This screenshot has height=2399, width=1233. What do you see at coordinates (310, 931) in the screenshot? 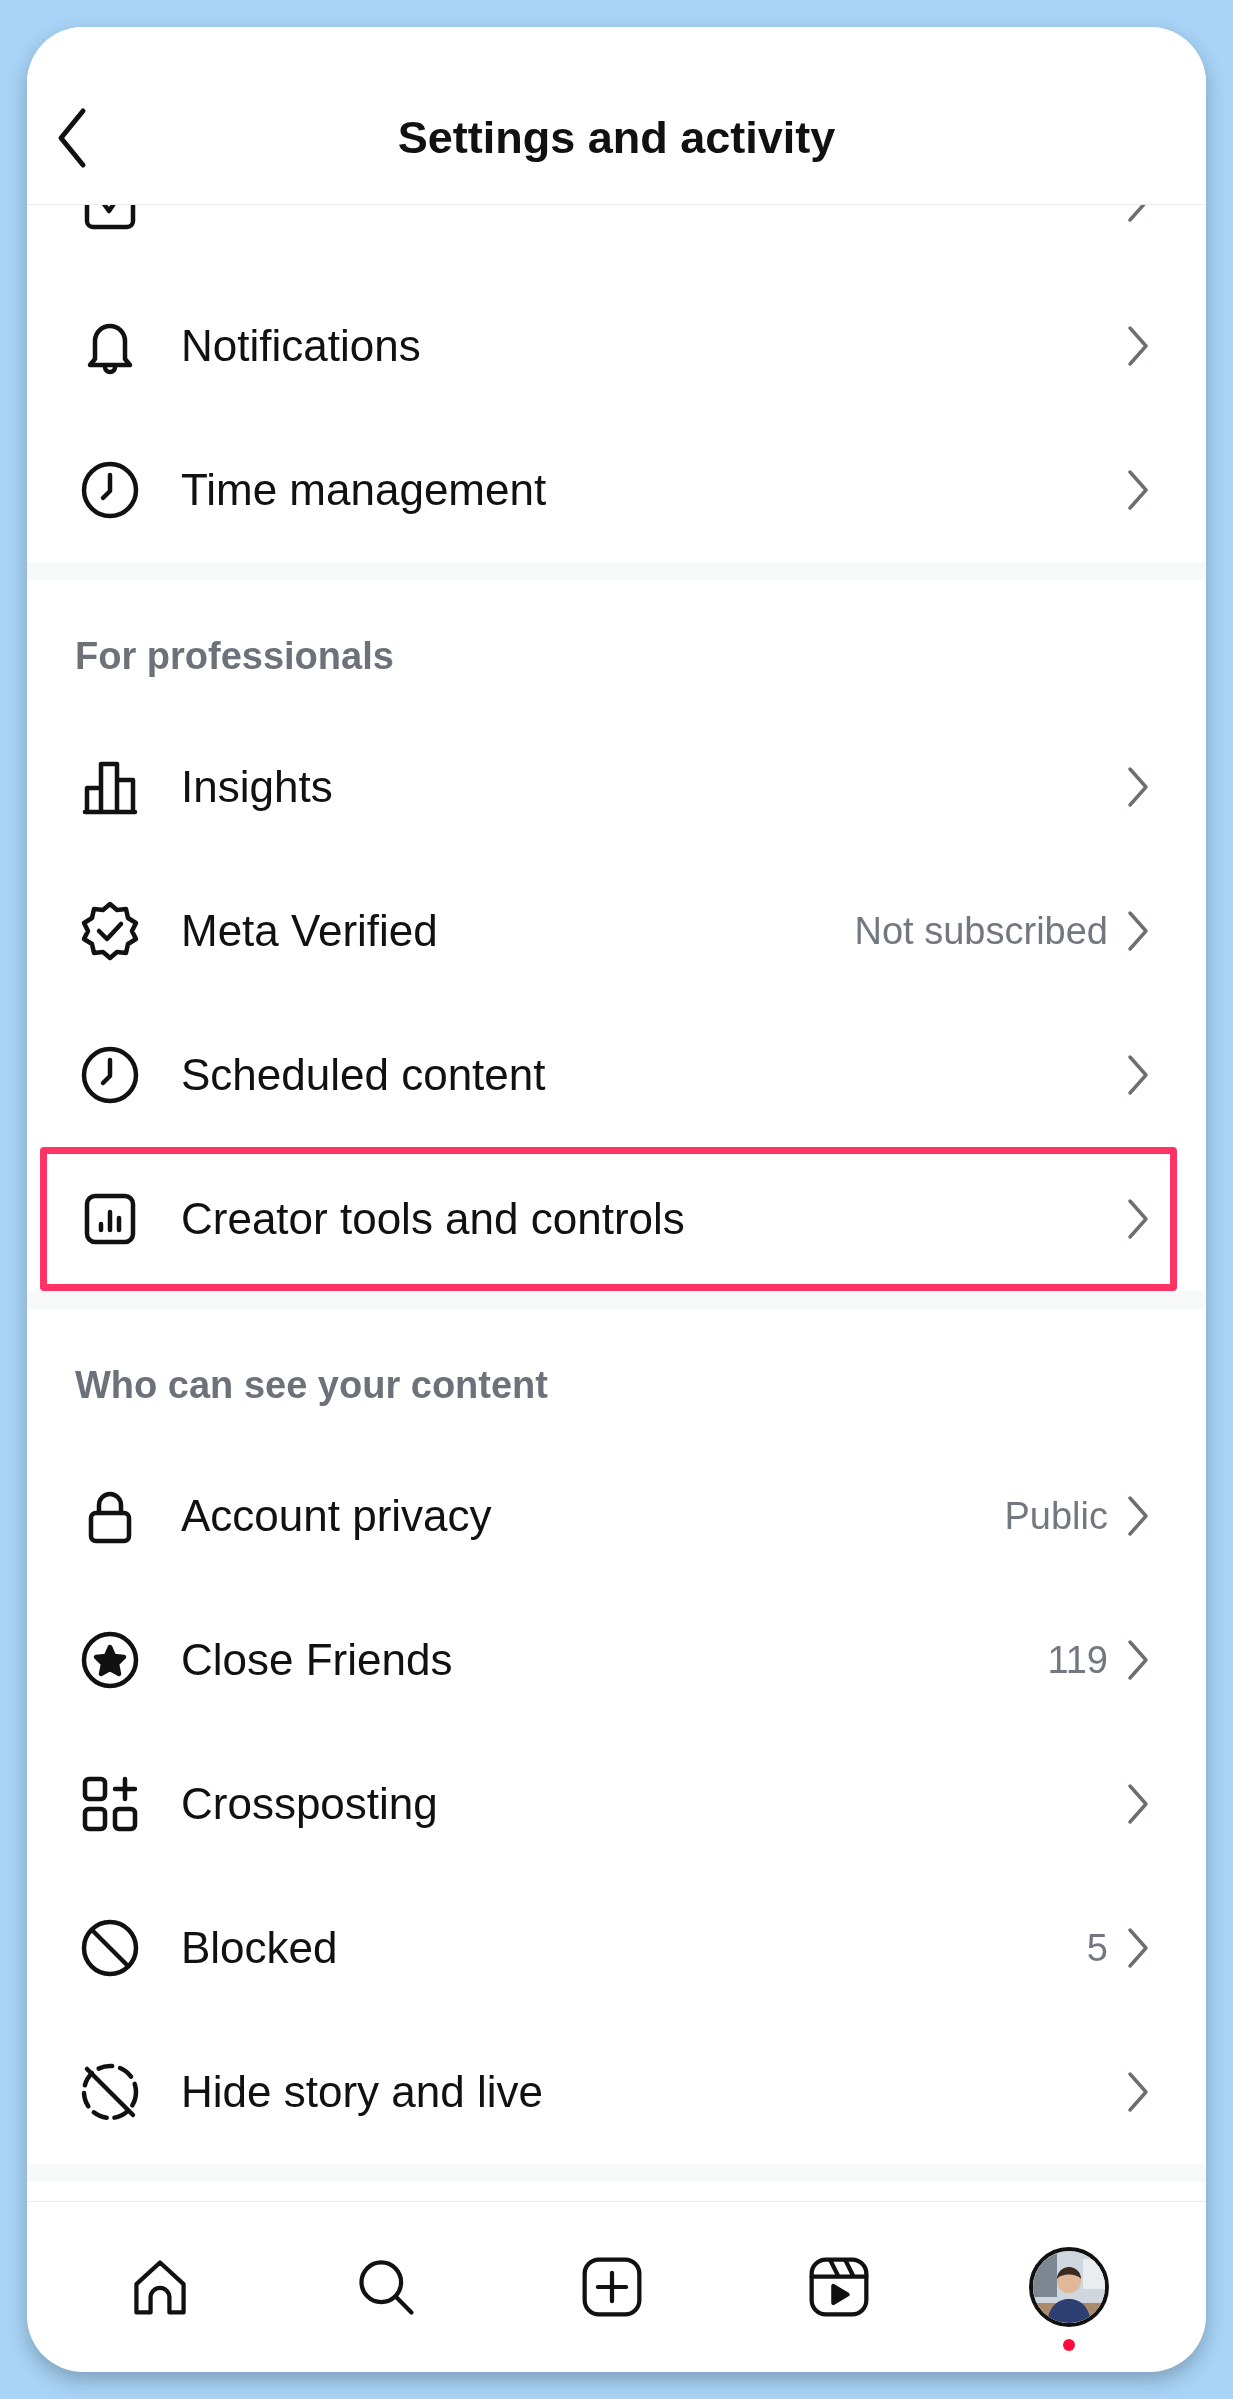
I see `row-label: Meta Verified` at bounding box center [310, 931].